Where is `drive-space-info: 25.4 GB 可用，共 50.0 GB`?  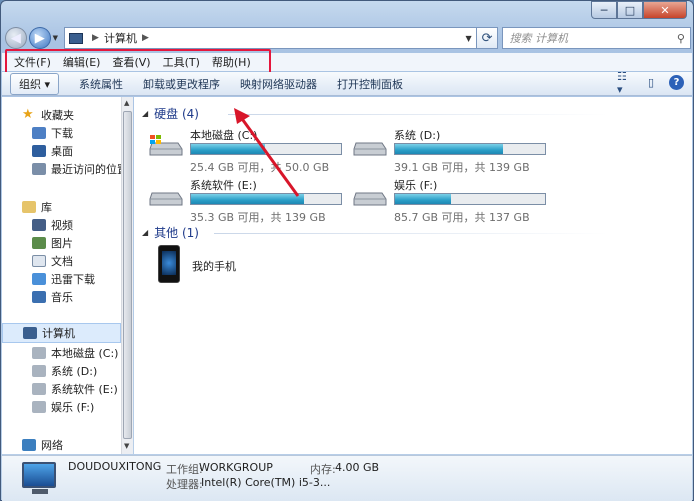
drive-space-info: 25.4 GB 可用，共 50.0 GB is located at coordinates (260, 167).